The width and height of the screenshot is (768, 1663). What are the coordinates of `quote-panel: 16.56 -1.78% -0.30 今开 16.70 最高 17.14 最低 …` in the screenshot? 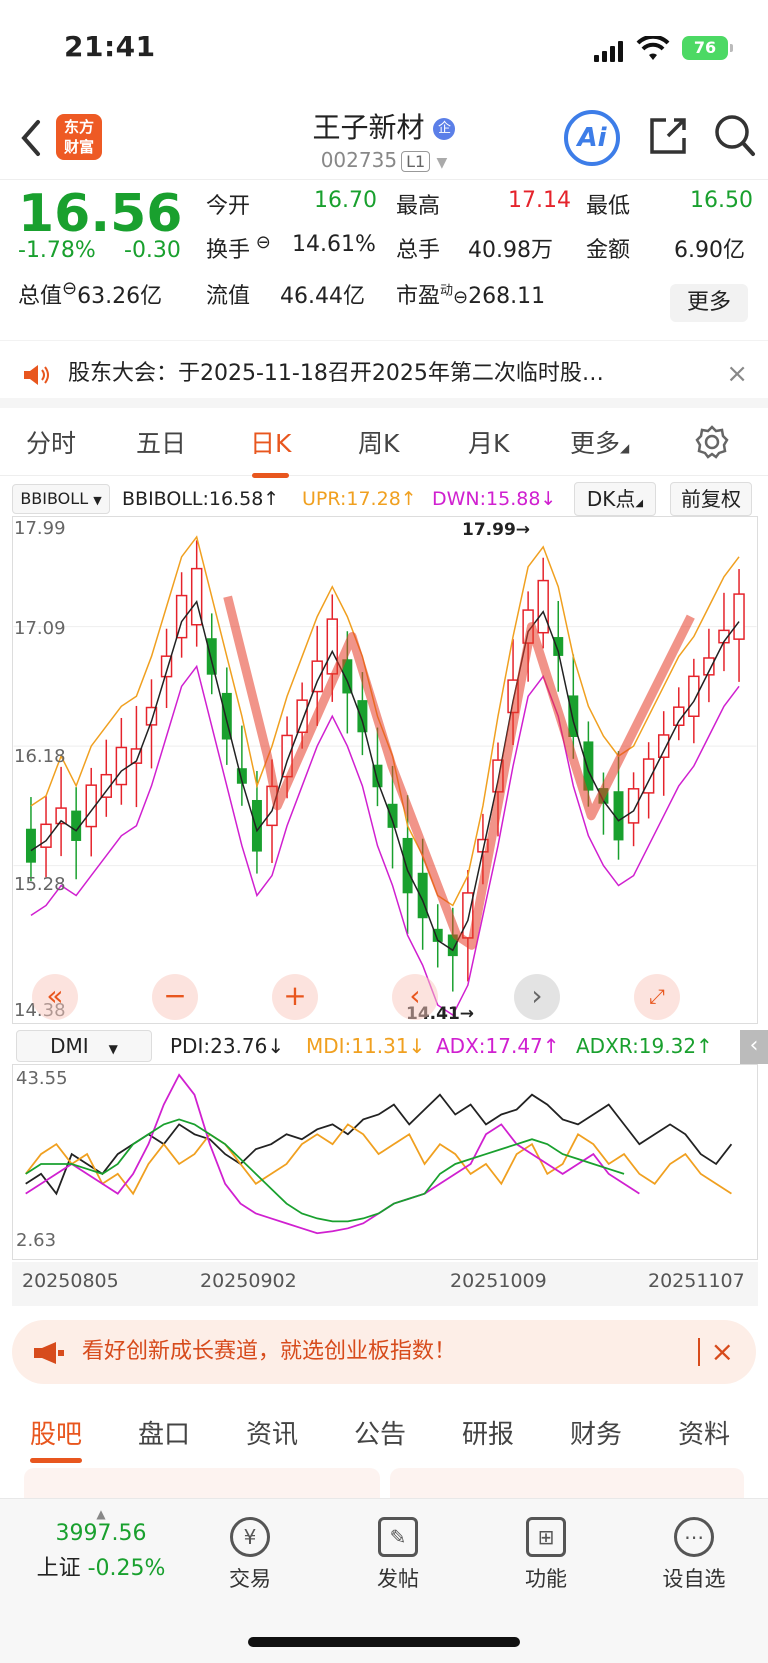 It's located at (384, 260).